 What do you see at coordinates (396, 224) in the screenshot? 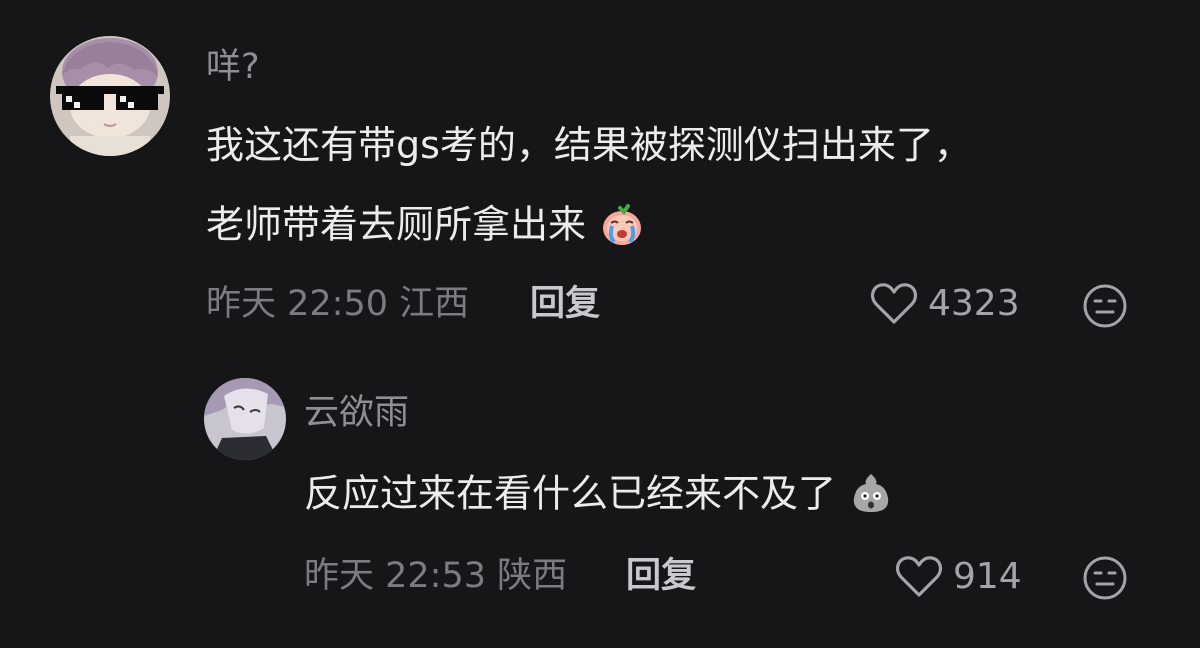
I see `comment-text: 老师带着去厕所拿出来` at bounding box center [396, 224].